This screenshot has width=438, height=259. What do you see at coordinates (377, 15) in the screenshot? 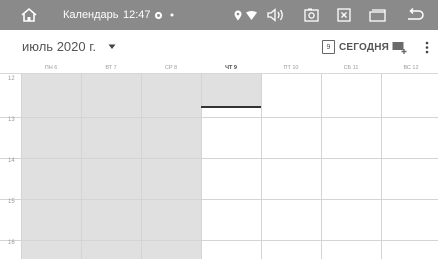
I see `window-icon` at bounding box center [377, 15].